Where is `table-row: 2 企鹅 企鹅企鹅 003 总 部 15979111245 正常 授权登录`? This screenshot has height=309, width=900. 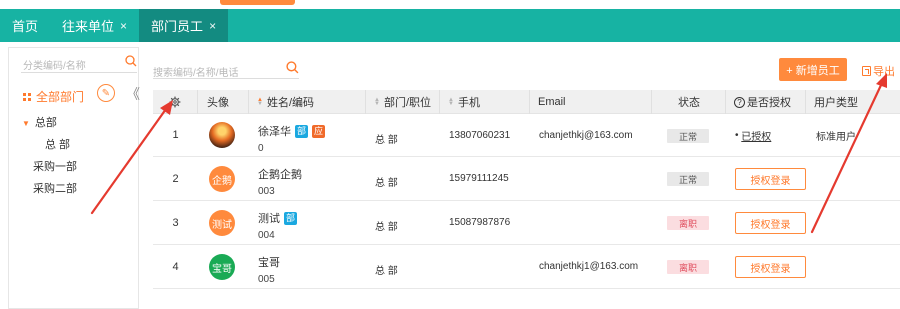 table-row: 2 企鹅 企鹅企鹅 003 总 部 15979111245 正常 授权登录 is located at coordinates (526, 179).